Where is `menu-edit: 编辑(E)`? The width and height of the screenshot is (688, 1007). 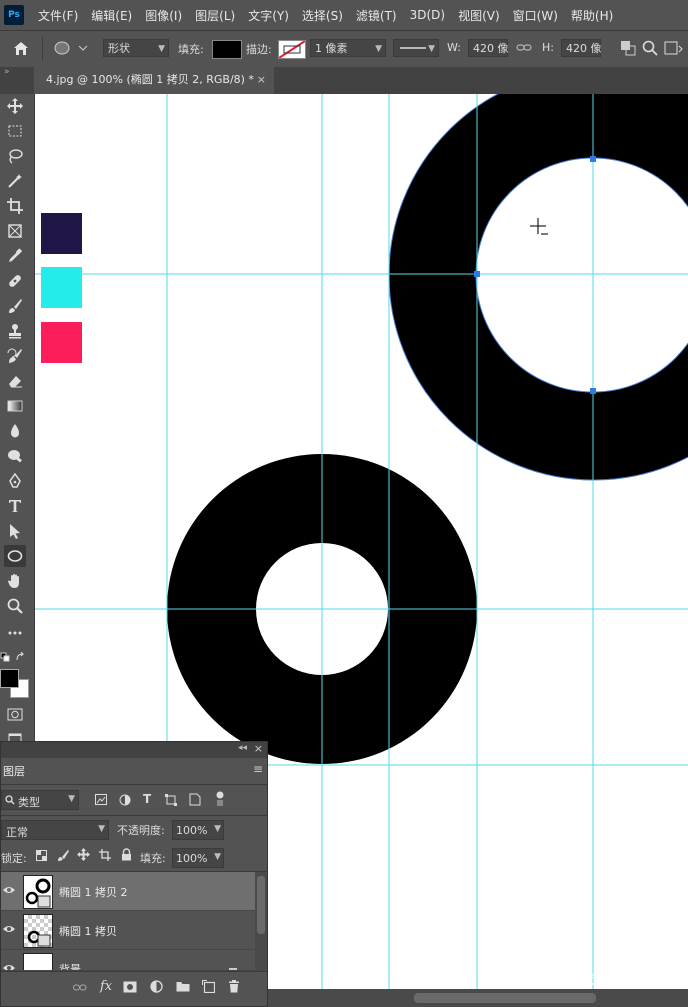
menu-edit: 编辑(E) is located at coordinates (111, 15).